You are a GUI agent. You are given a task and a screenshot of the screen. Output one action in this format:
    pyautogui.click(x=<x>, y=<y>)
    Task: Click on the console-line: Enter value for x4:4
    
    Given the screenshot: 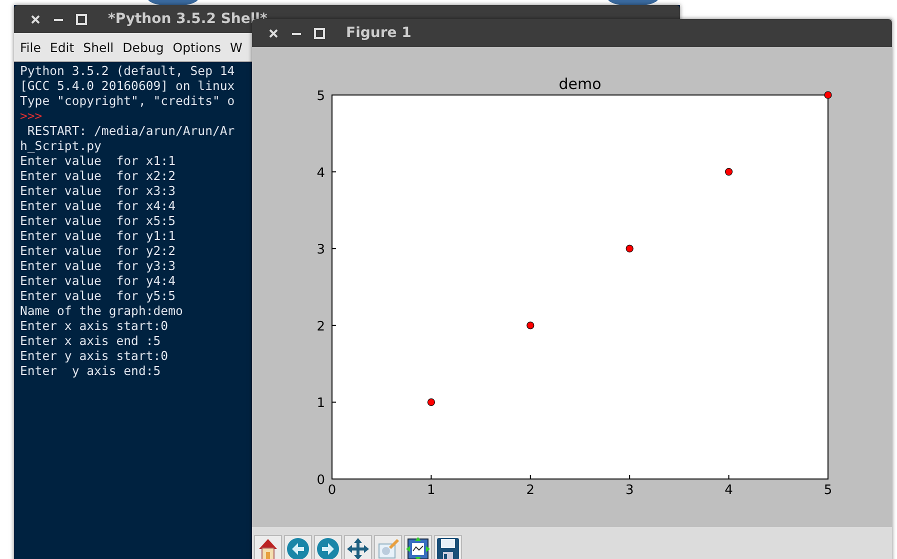 What is the action you would take?
    pyautogui.click(x=98, y=206)
    